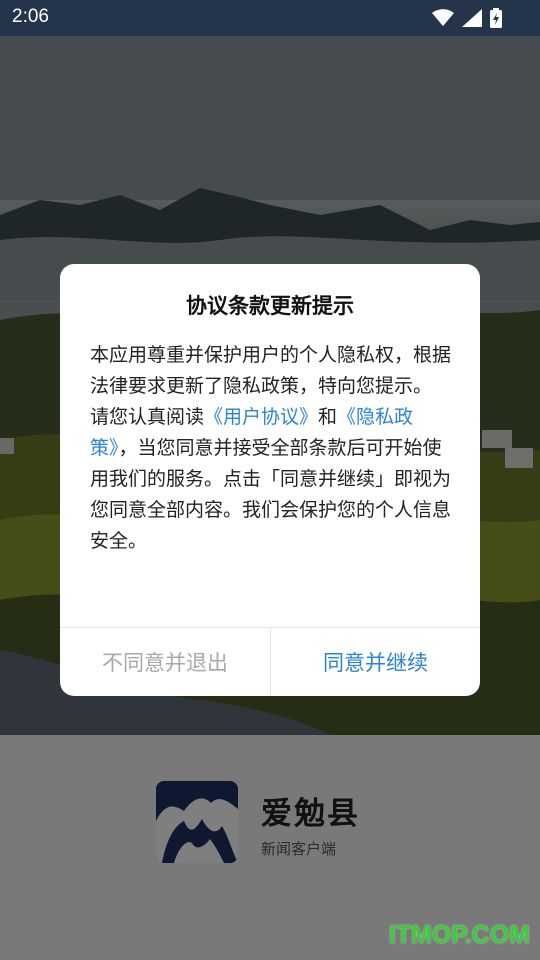 Image resolution: width=540 pixels, height=960 pixels. I want to click on battery-charging-icon, so click(496, 18).